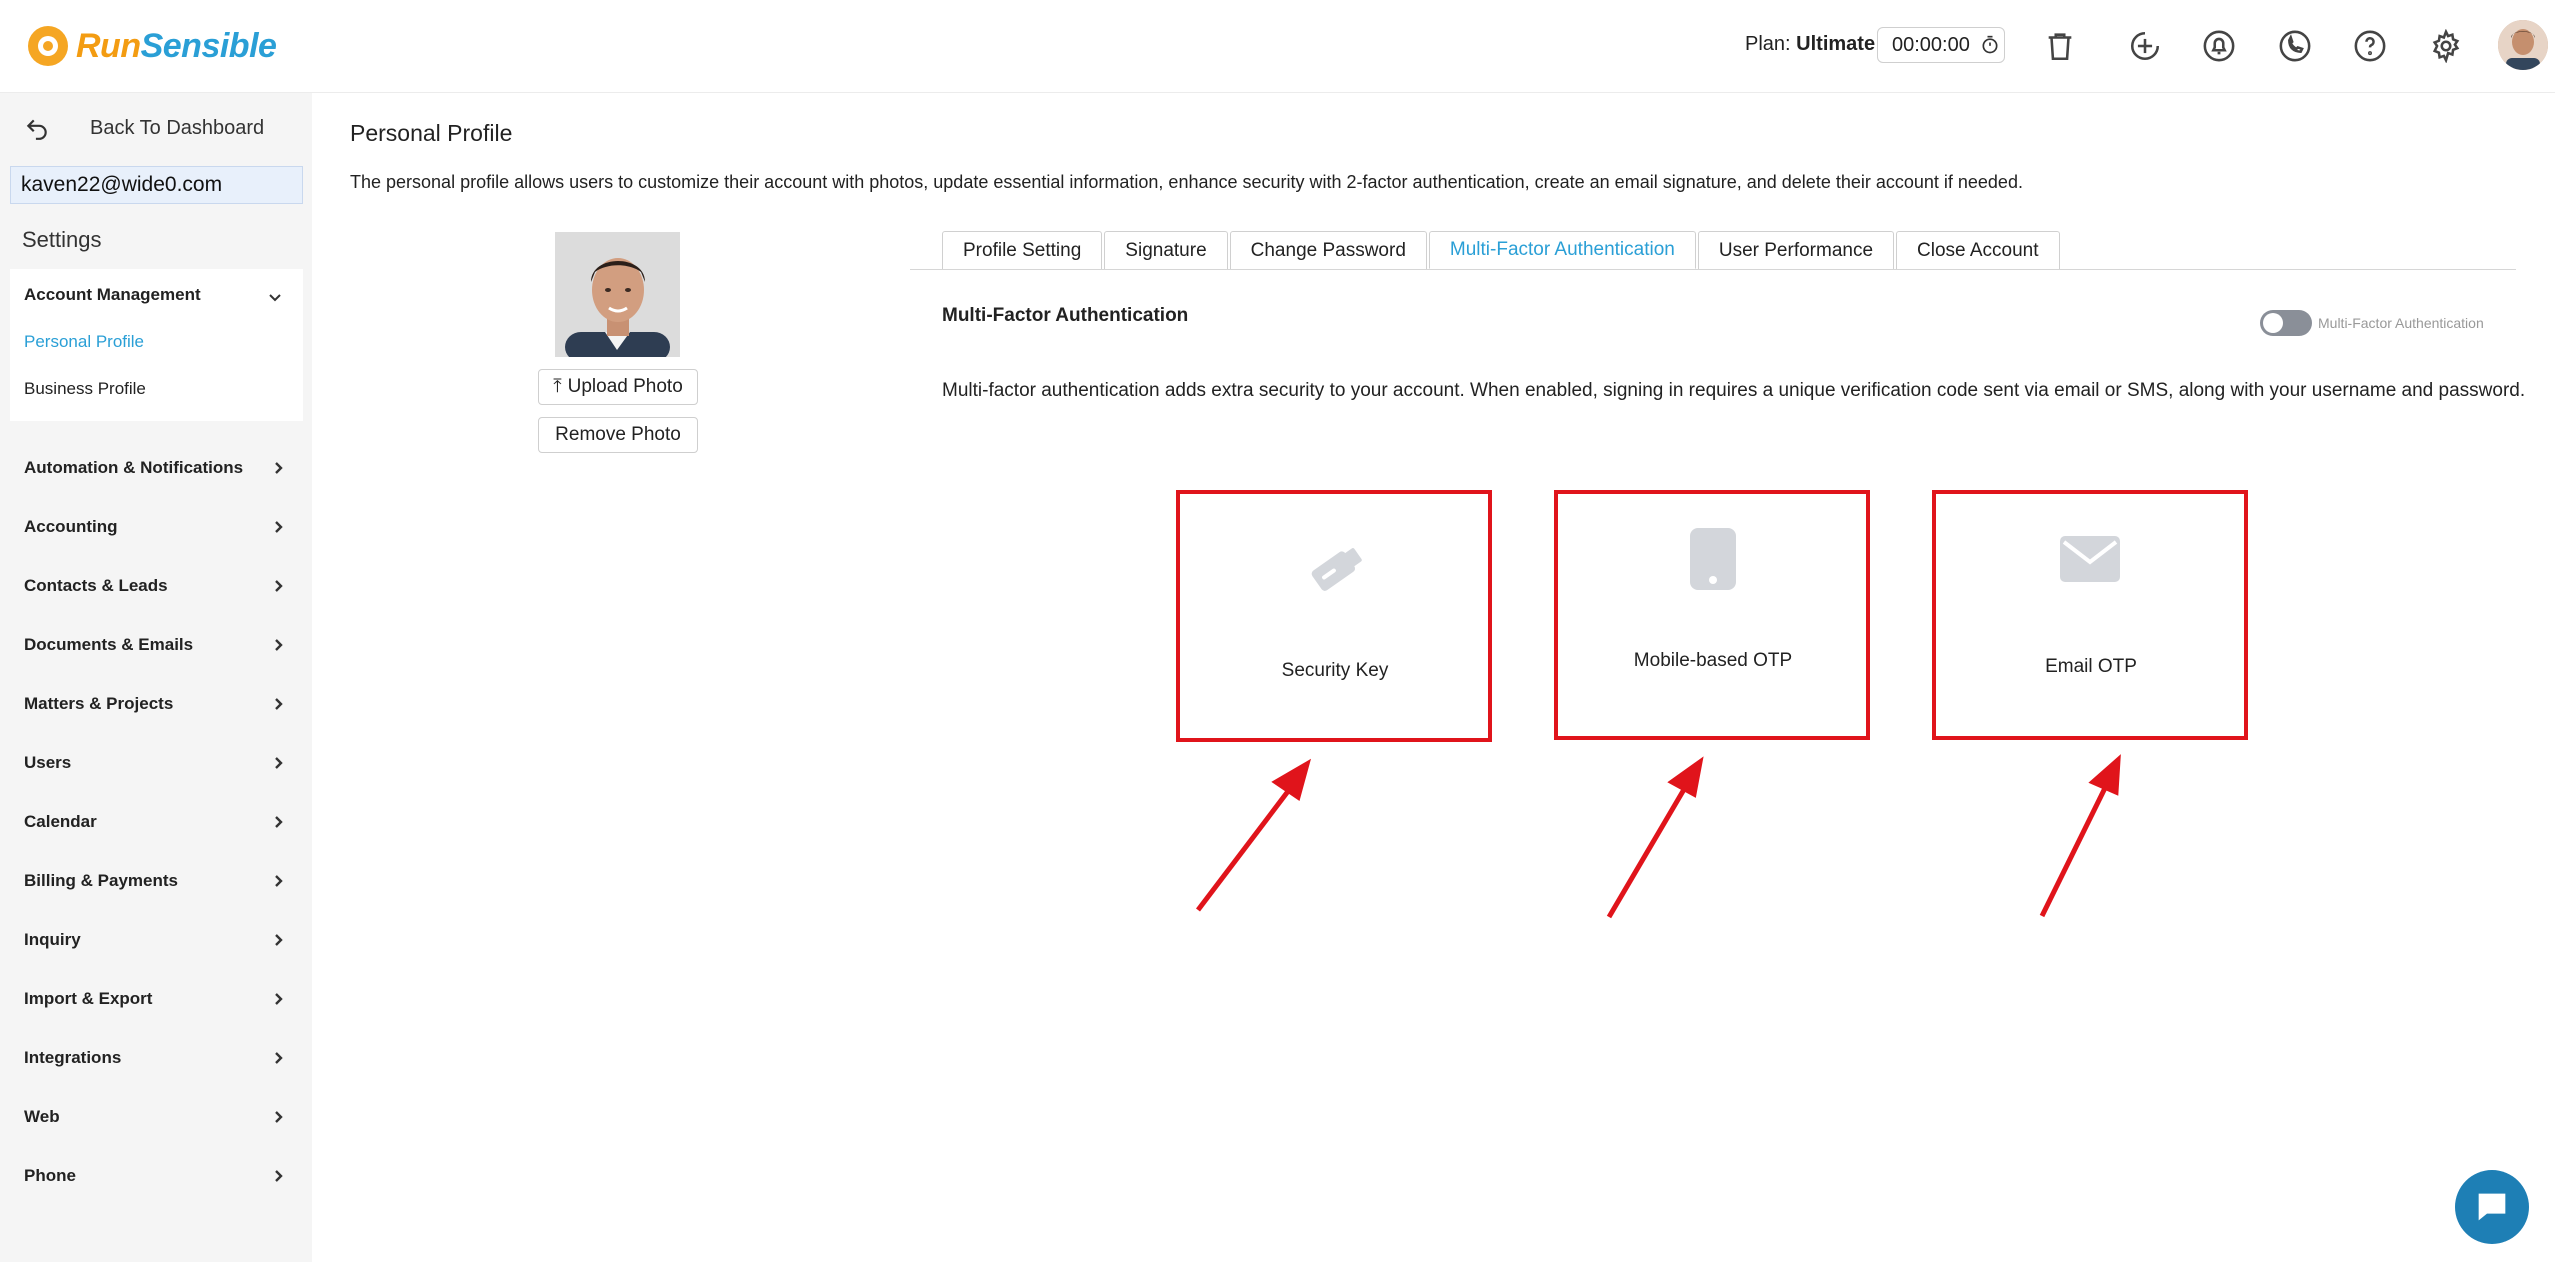  Describe the element at coordinates (1836, 44) in the screenshot. I see `plan-value: Ultimate` at that location.